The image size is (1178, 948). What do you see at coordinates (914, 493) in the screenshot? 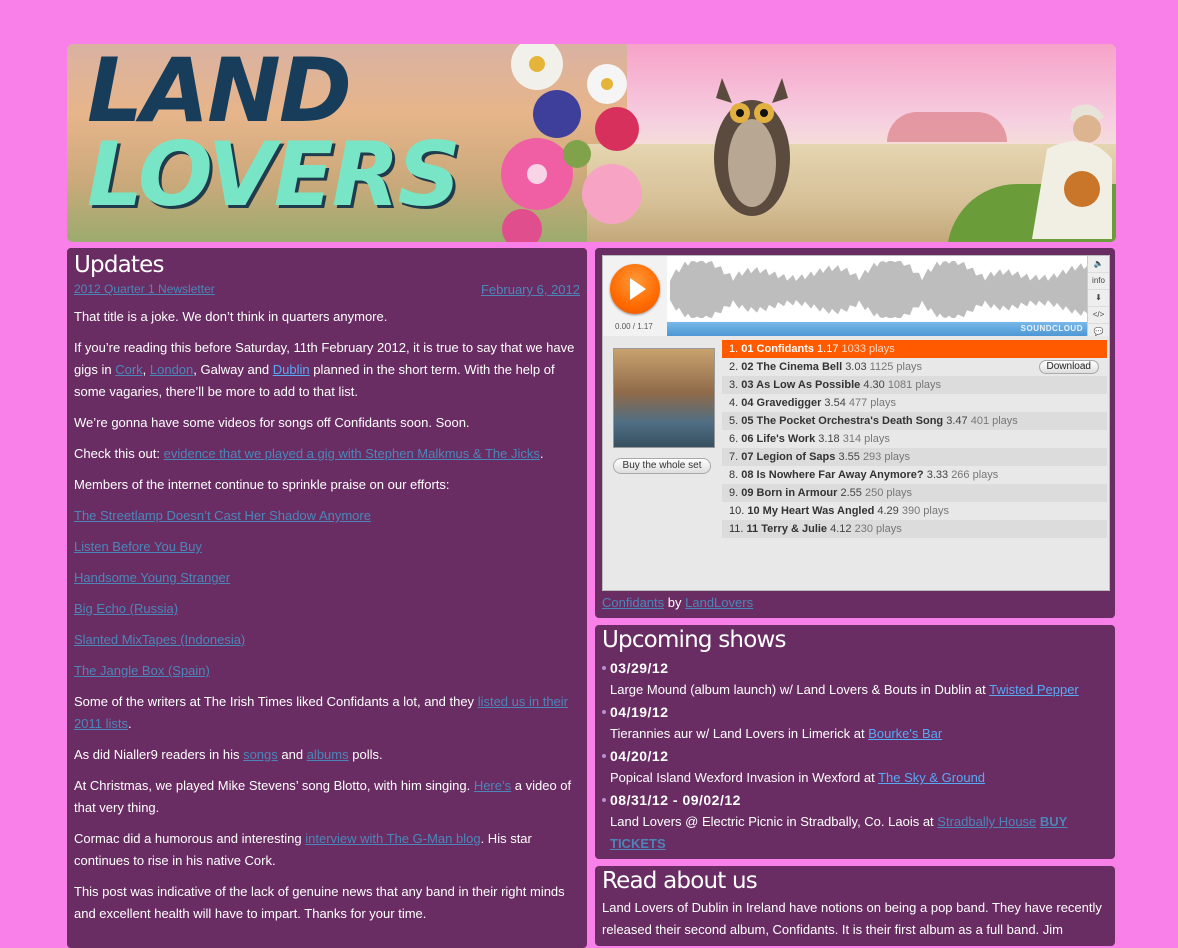
I see `track-row: 9. 09 Born in Armour 2.55 250 plays` at bounding box center [914, 493].